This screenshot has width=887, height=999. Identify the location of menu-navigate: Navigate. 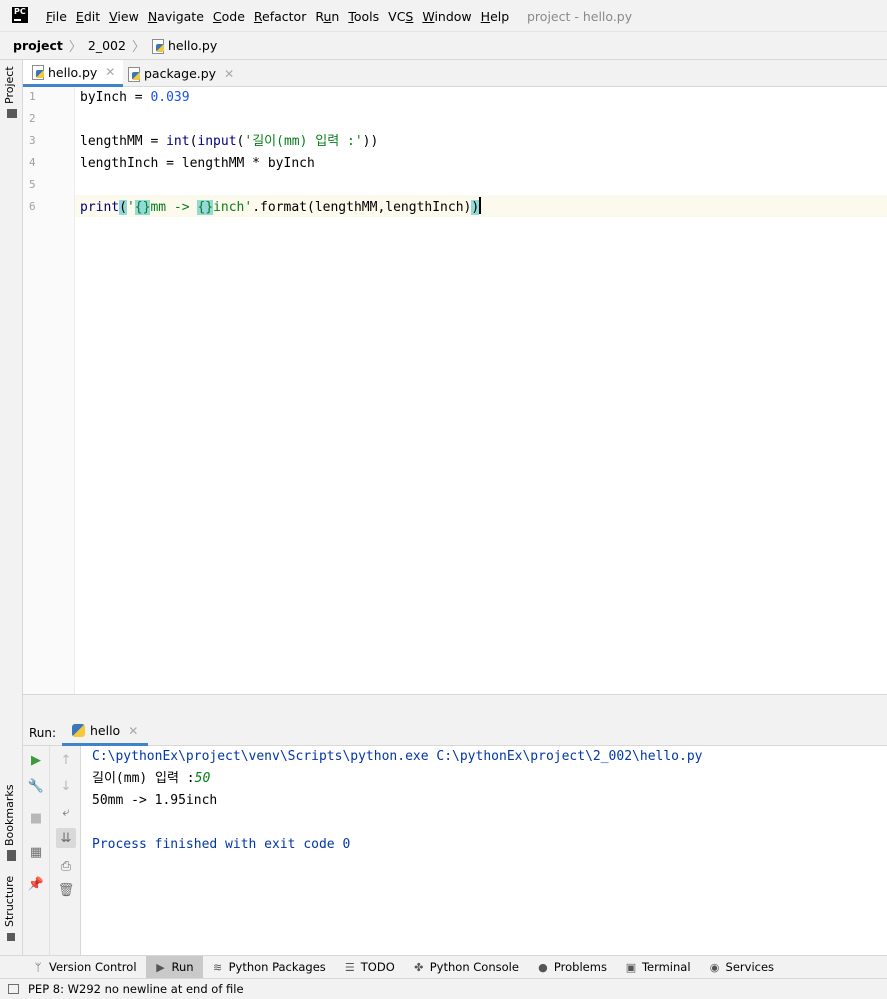
(176, 16).